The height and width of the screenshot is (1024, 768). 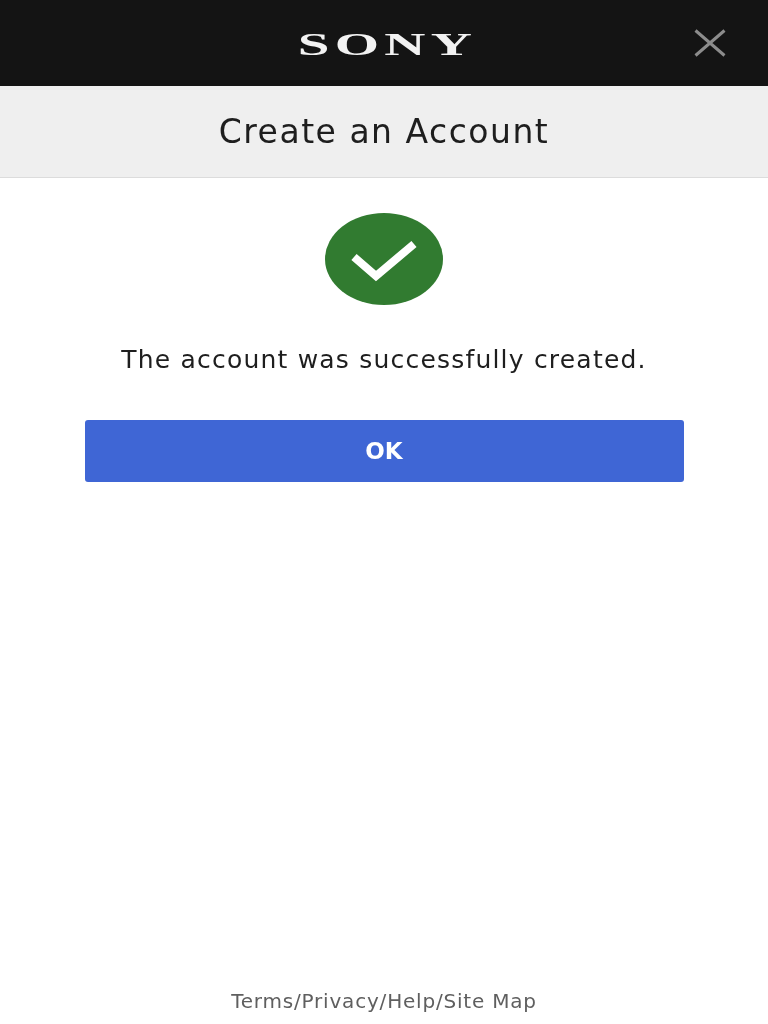 I want to click on footer-link: Site Map, so click(x=490, y=1001).